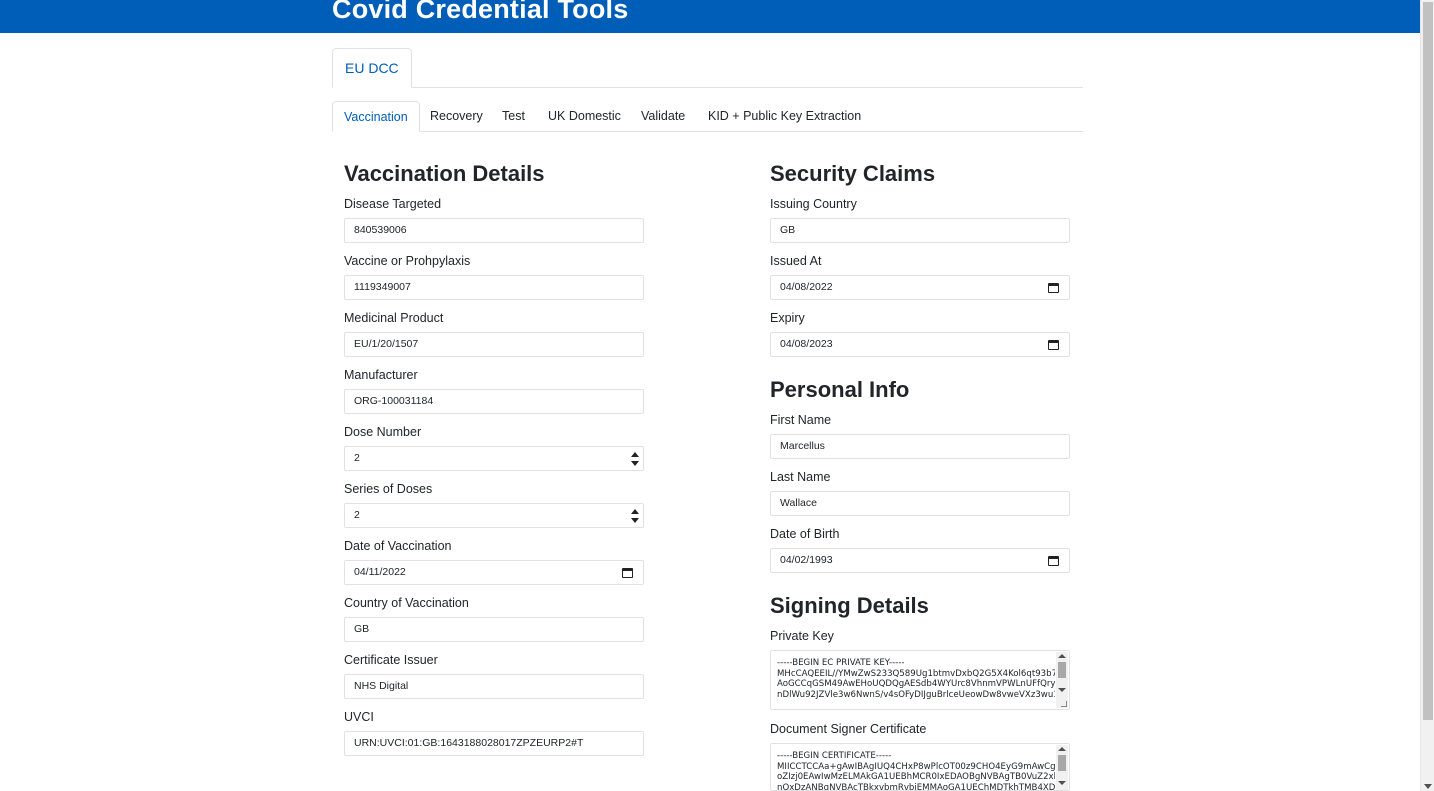 This screenshot has height=791, width=1434. I want to click on document-signer-certificate-label: Document Signer Certificate, so click(848, 729).